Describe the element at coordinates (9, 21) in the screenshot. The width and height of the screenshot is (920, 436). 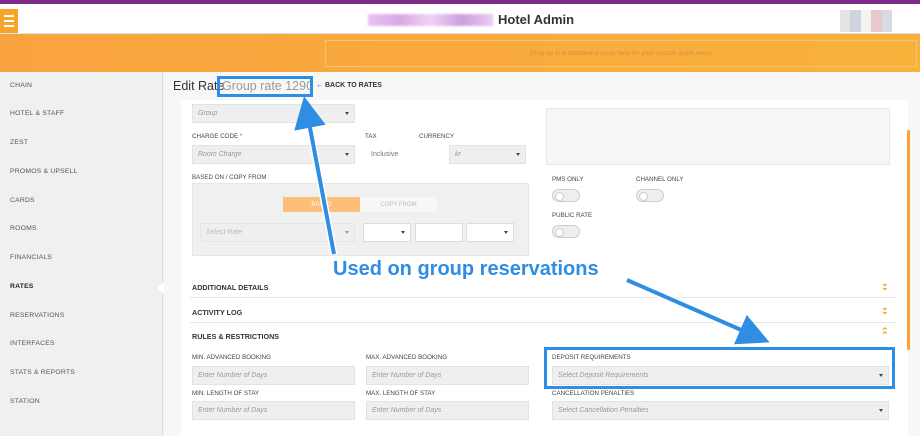
I see `hamburger-icon` at that location.